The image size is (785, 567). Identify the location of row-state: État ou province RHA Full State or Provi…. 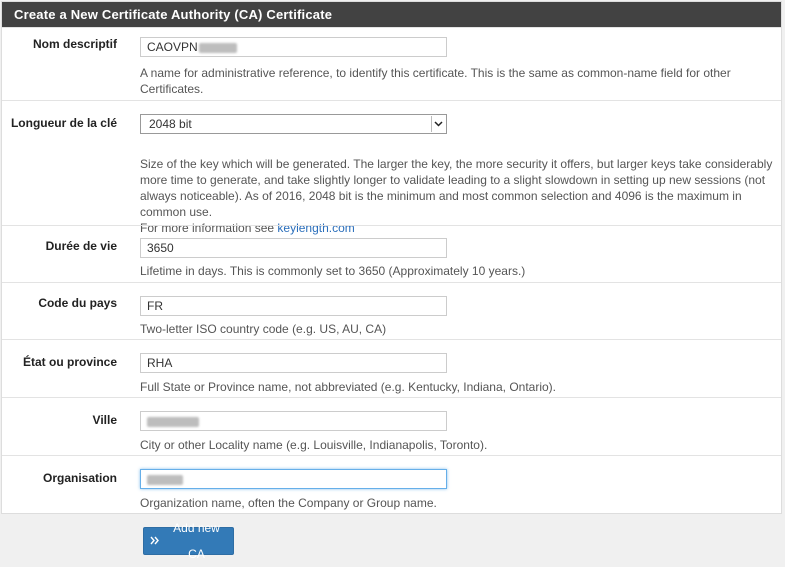
(391, 368).